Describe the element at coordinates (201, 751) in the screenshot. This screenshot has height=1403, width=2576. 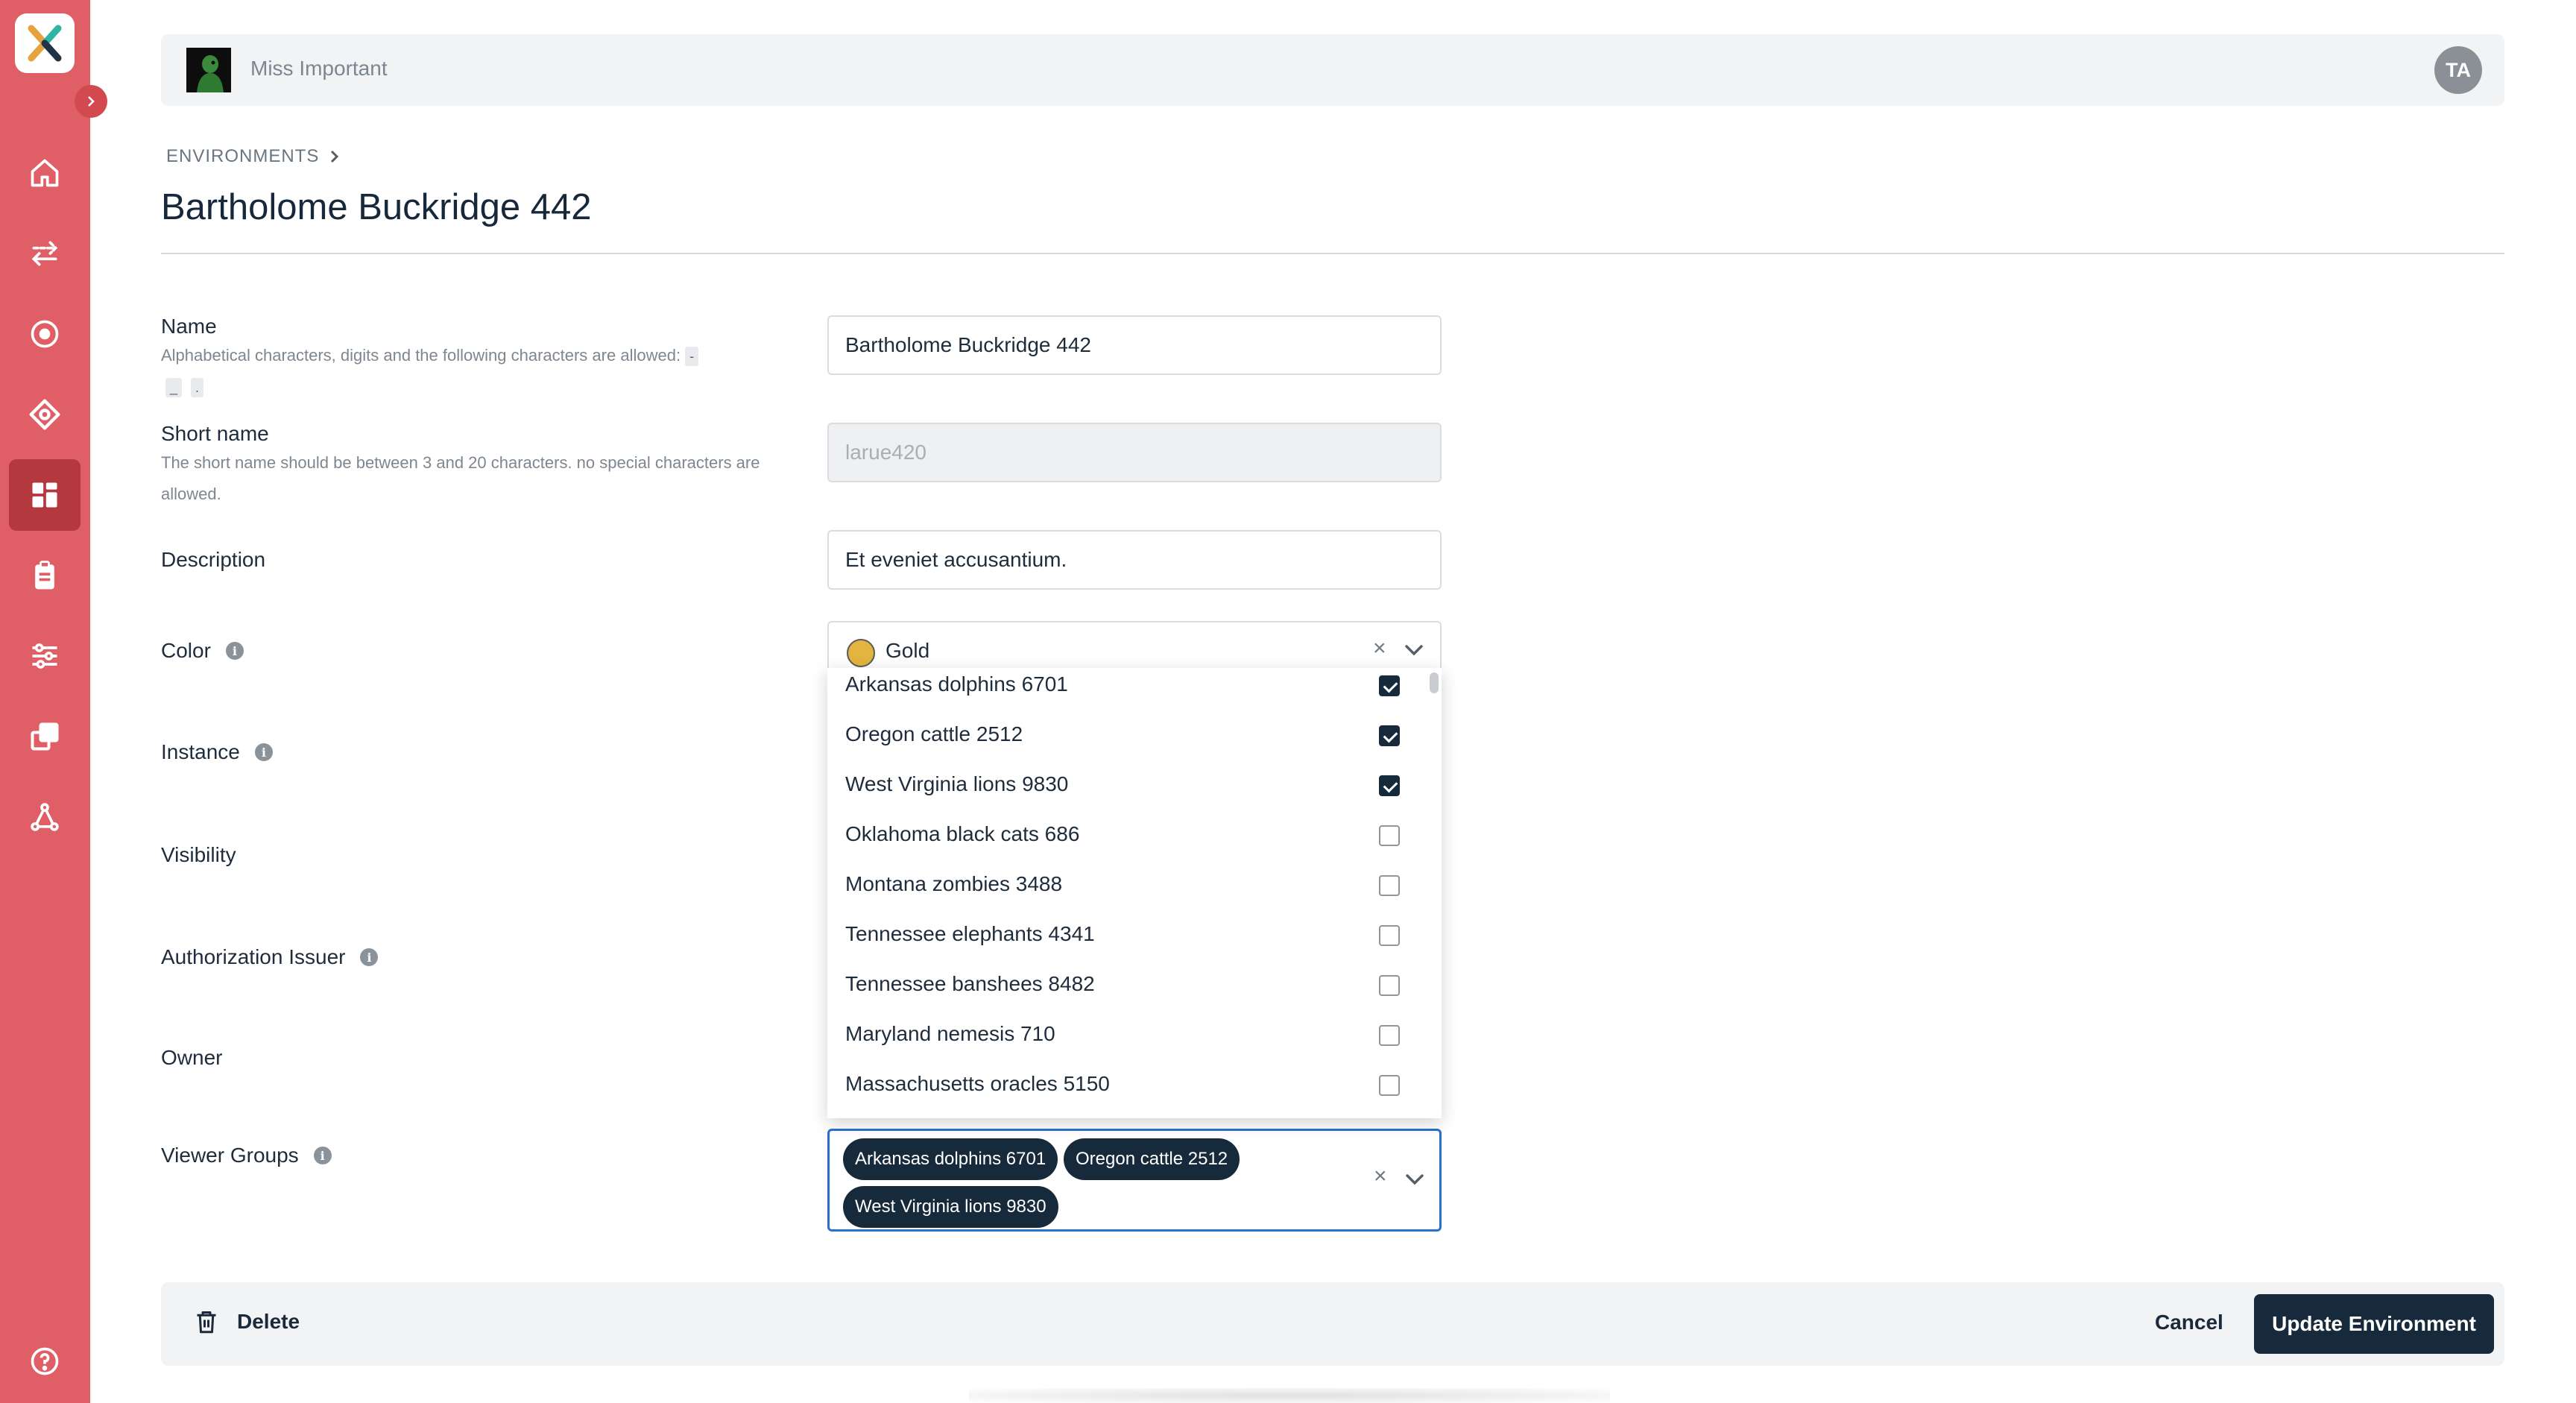
I see `instance-label-text: Instance` at that location.